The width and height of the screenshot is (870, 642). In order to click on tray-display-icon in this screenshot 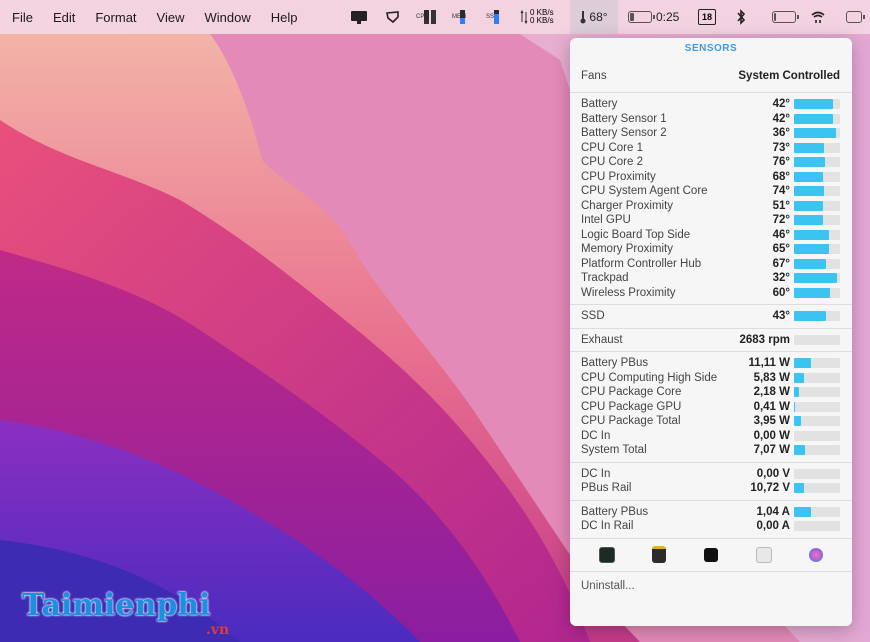, I will do `click(359, 17)`.